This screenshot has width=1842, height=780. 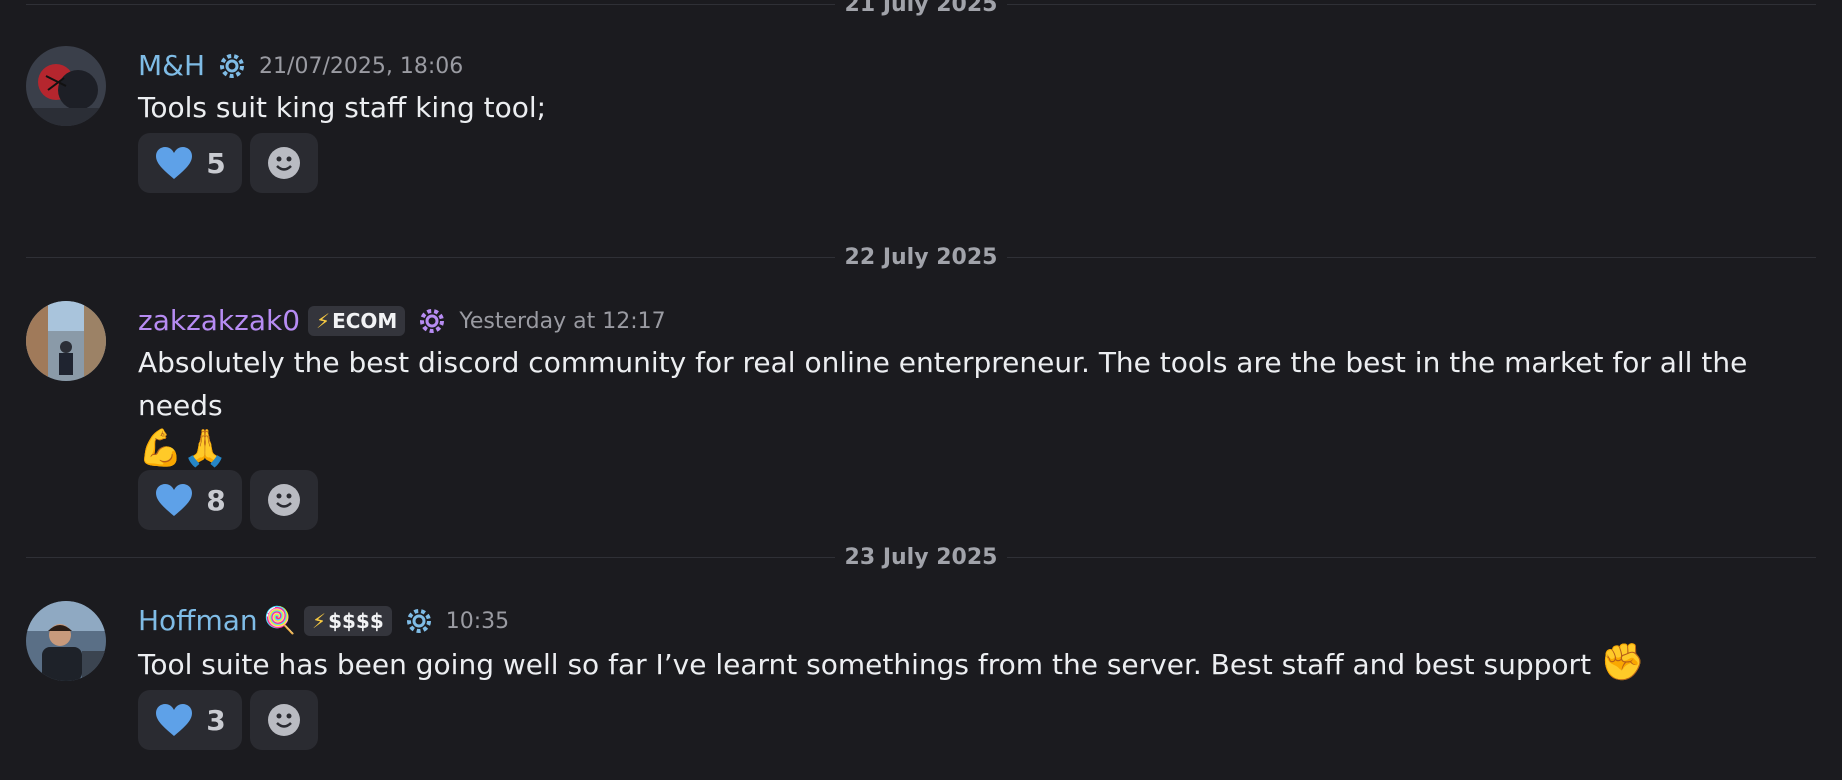 I want to click on timestamp: Yesterday at 12:17, so click(x=562, y=321).